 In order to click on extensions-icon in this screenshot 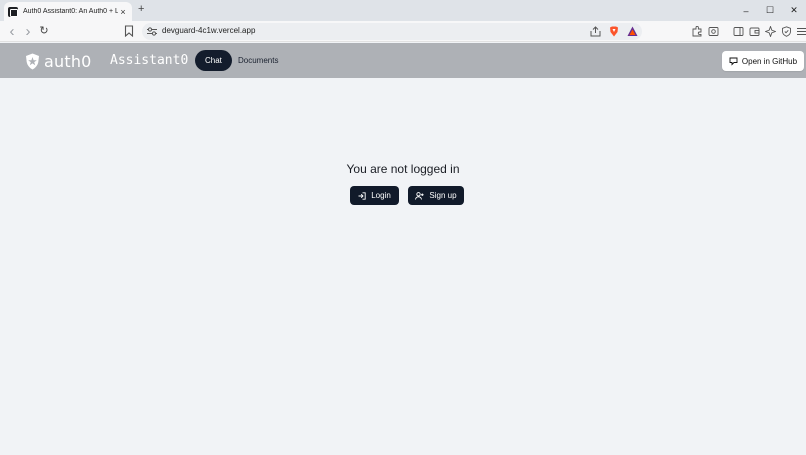, I will do `click(697, 31)`.